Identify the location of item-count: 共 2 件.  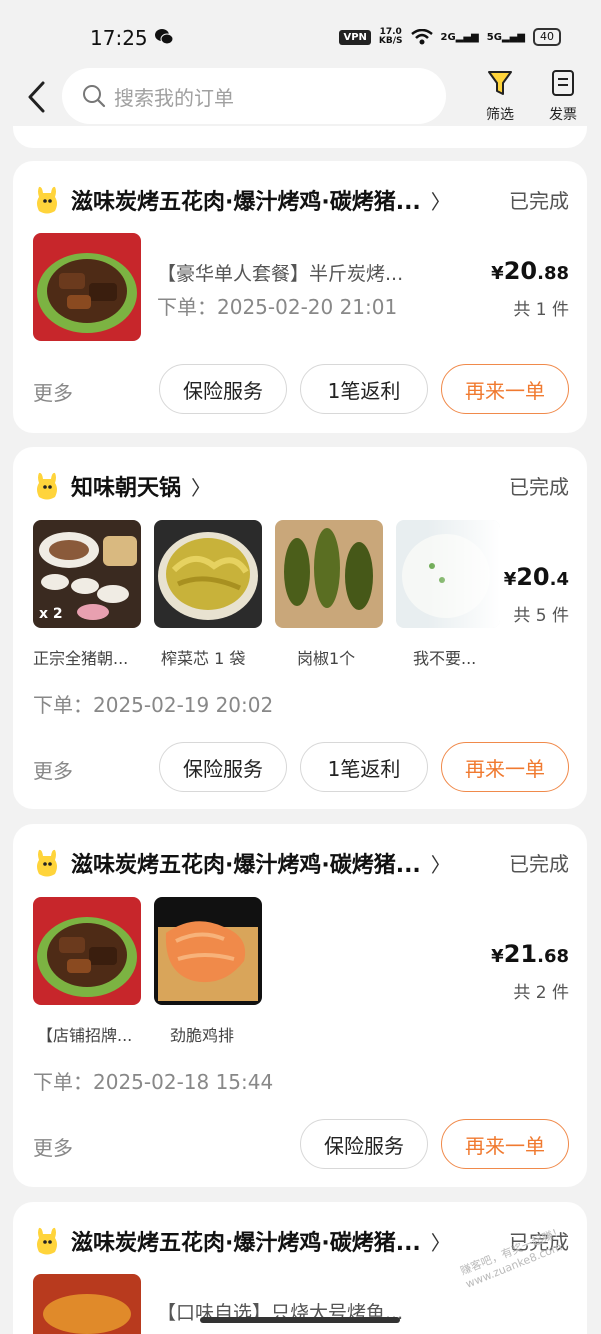
(541, 993).